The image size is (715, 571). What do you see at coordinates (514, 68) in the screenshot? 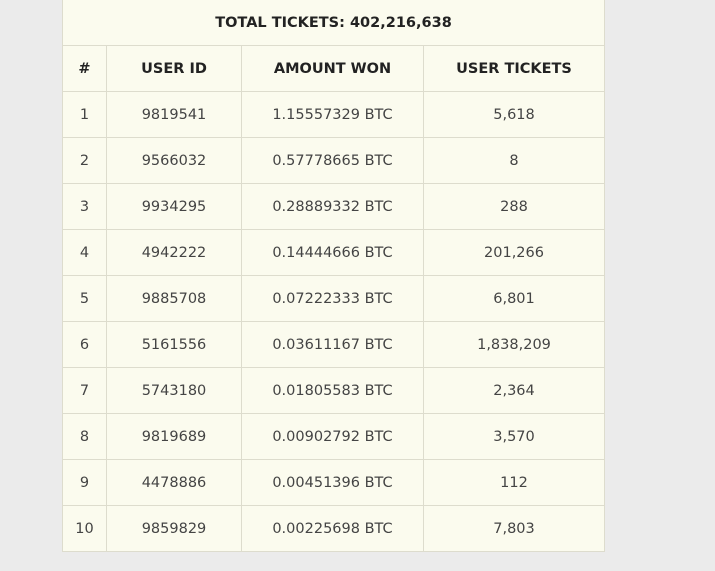
I see `header-user-tickets: USER TICKETS` at bounding box center [514, 68].